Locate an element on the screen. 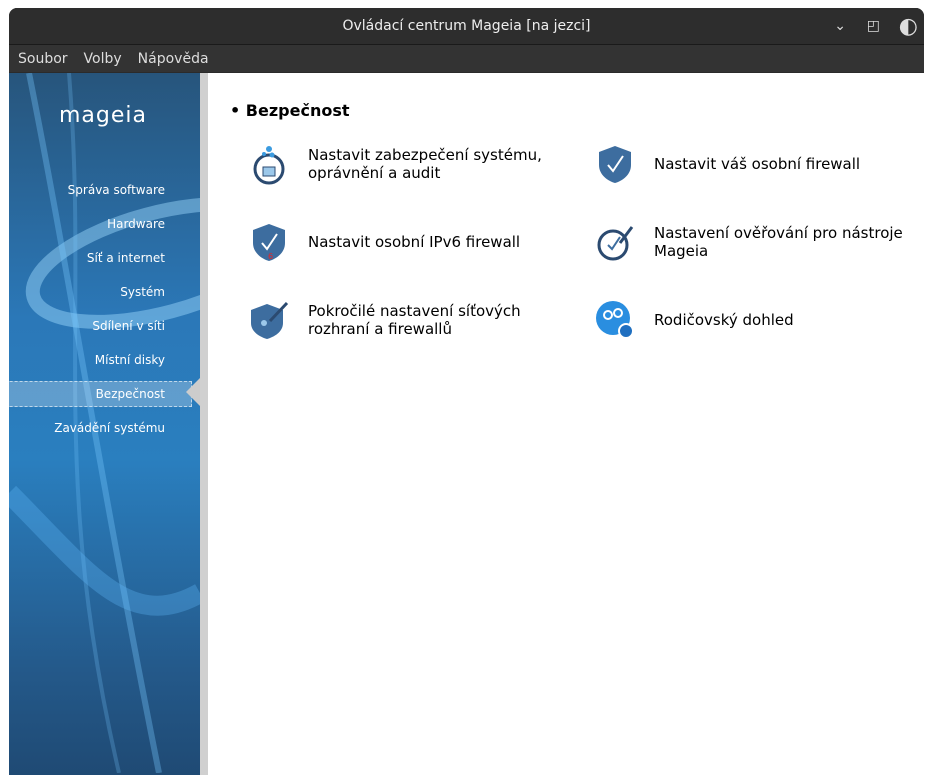 The width and height of the screenshot is (933, 784). category-sdileni: Sdílení v síti is located at coordinates (109, 326).